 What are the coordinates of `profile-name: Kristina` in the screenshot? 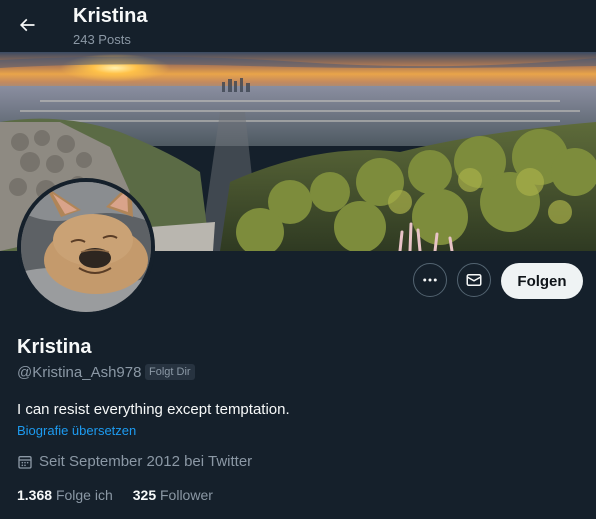 It's located at (54, 347).